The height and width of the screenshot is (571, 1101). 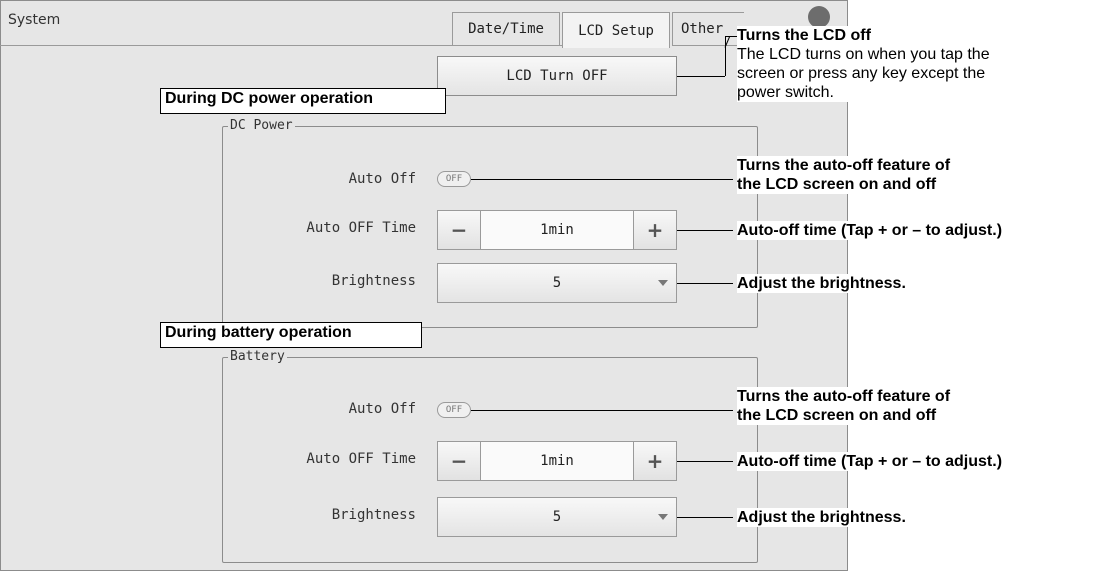 I want to click on gear-icon, so click(x=819, y=17).